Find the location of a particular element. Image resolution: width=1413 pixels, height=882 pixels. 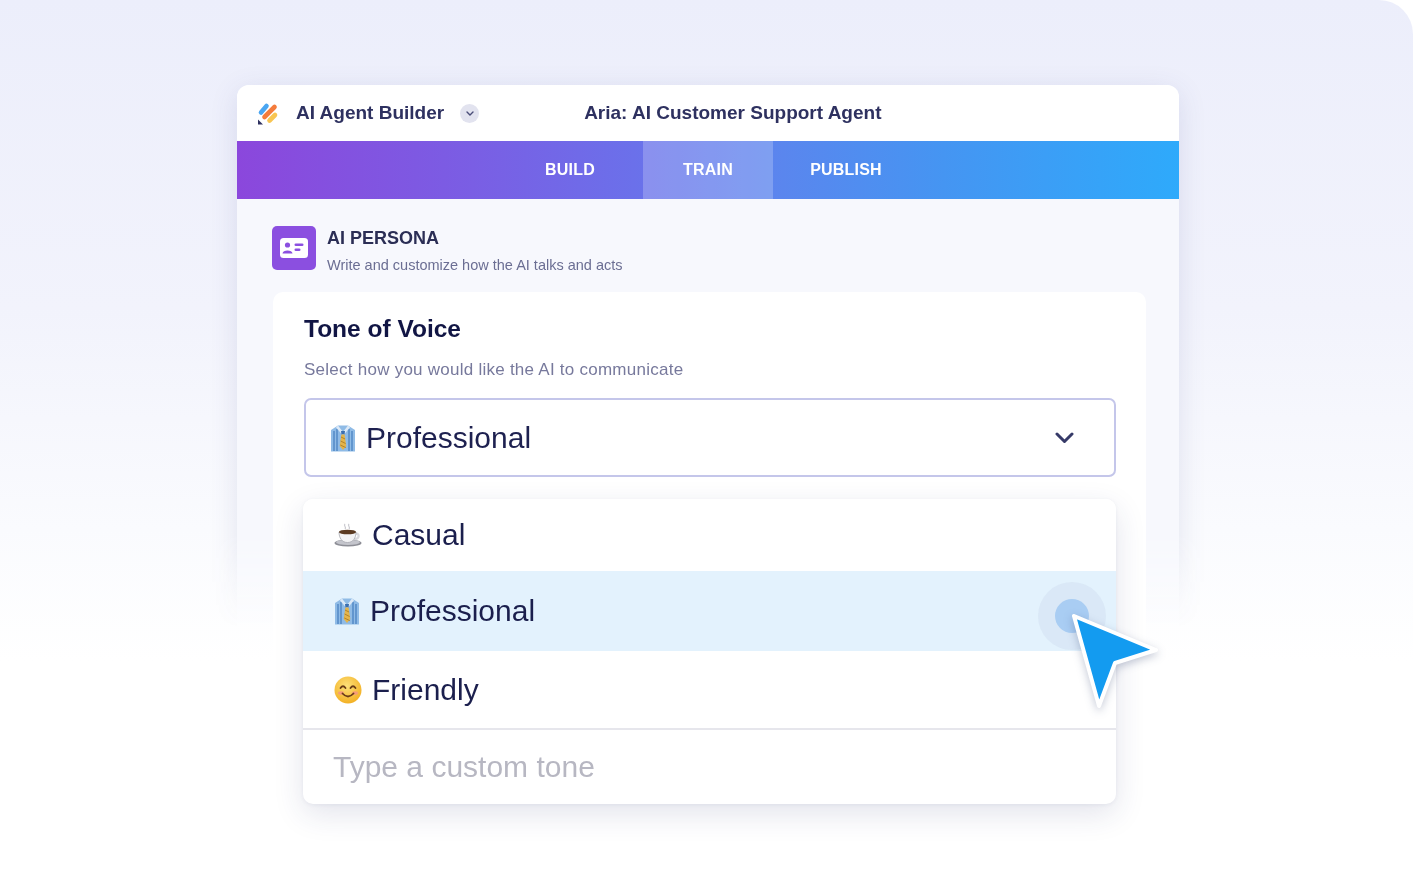

section-title: AI PERSONA is located at coordinates (383, 238).